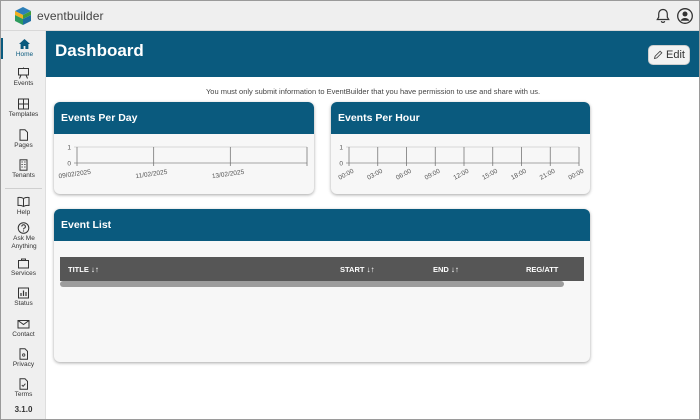  I want to click on terms-doc-icon, so click(23, 384).